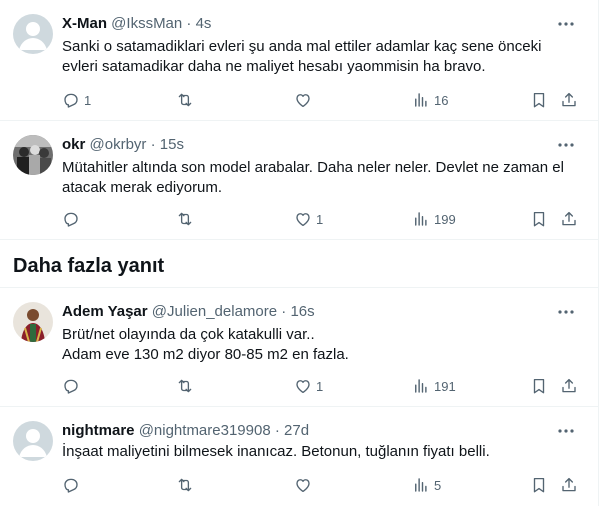  Describe the element at coordinates (188, 334) in the screenshot. I see `tweet-text-line: Brüt/net olayında da çok katakulli var..` at that location.